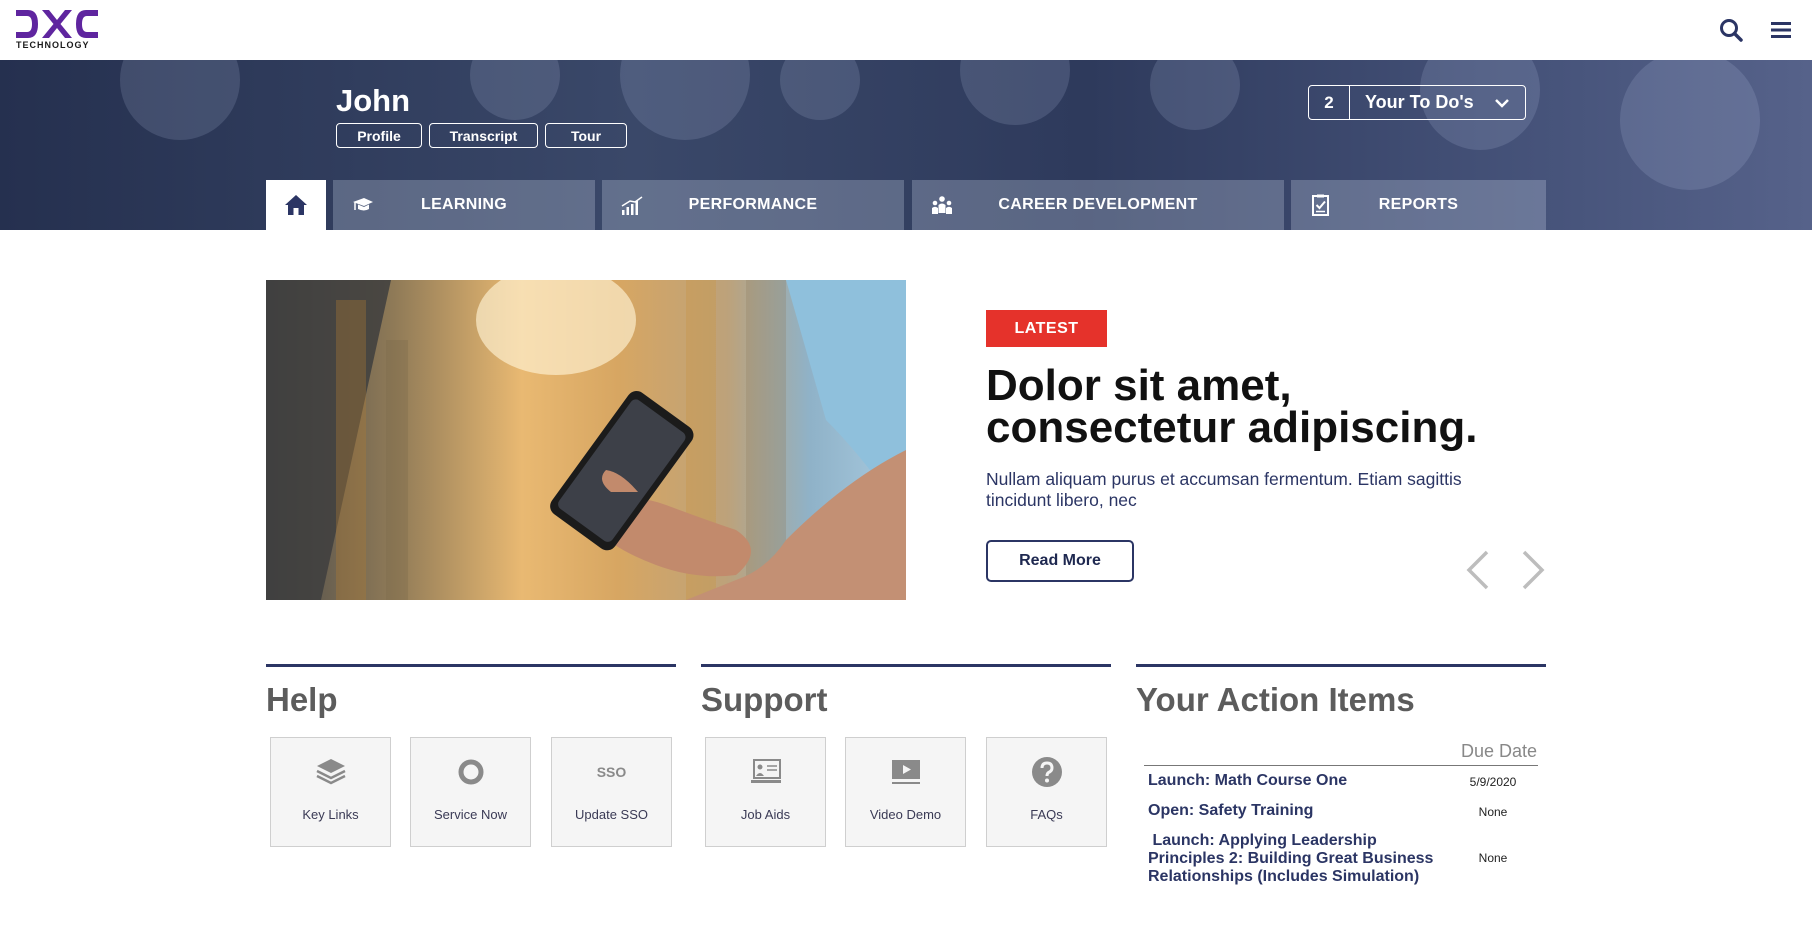 The width and height of the screenshot is (1812, 934). I want to click on tile-label: Video Demo, so click(905, 814).